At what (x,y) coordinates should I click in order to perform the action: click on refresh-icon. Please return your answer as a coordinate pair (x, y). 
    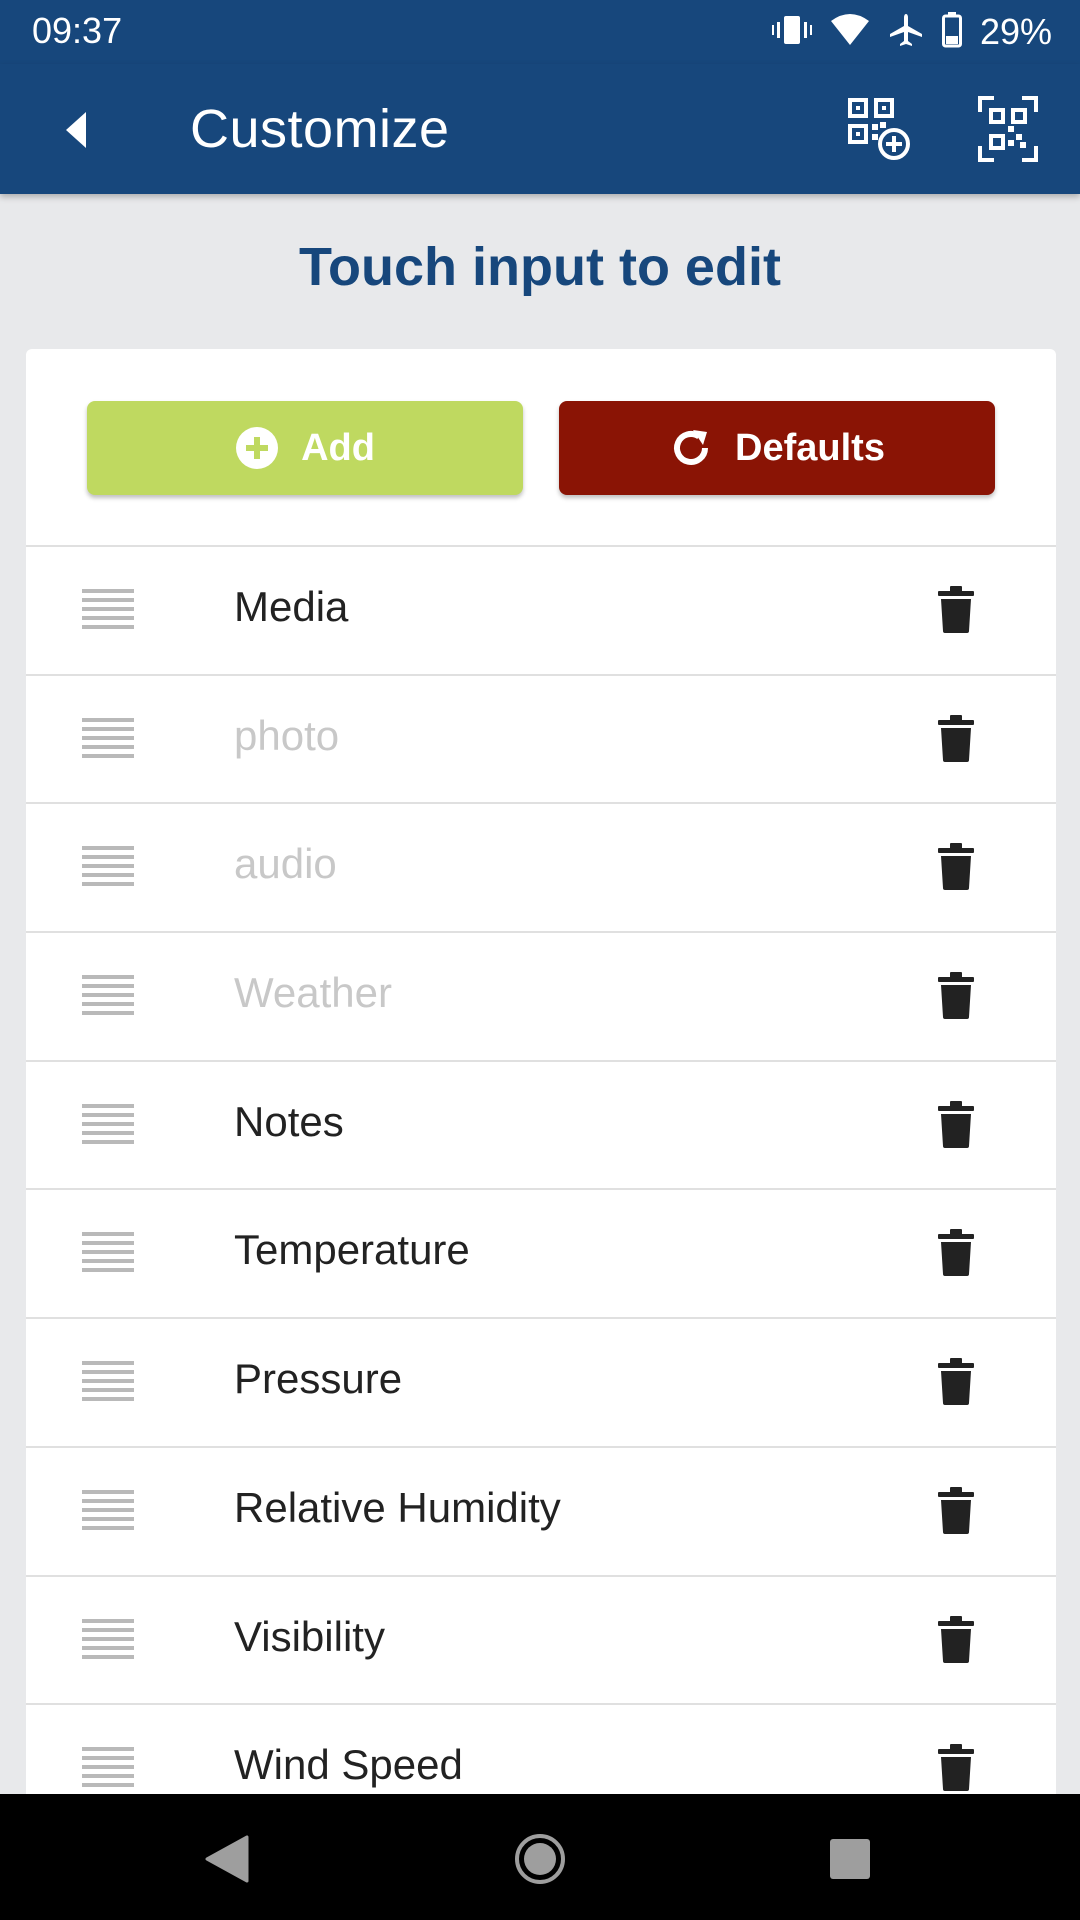
    Looking at the image, I should click on (691, 448).